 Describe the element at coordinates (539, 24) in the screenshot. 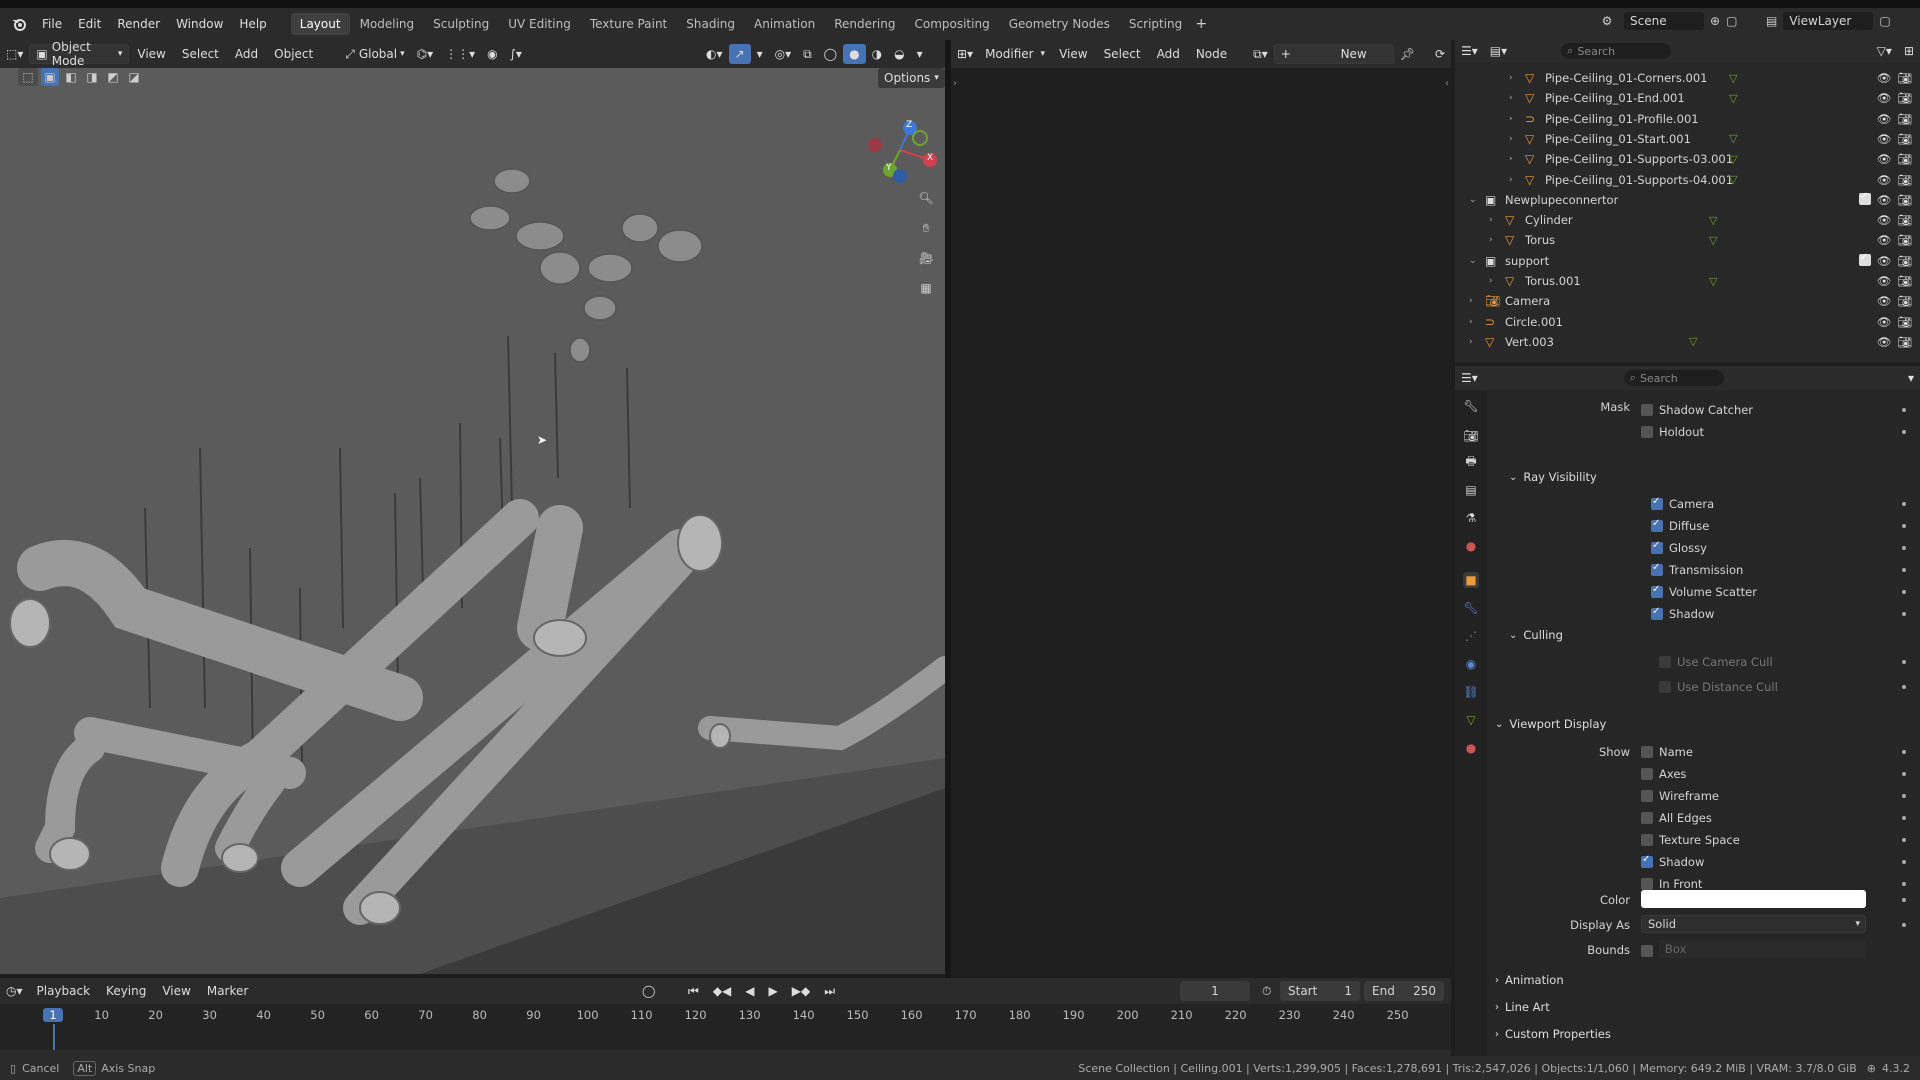

I see `workspace-tab-uv-editing: UV Editing` at that location.